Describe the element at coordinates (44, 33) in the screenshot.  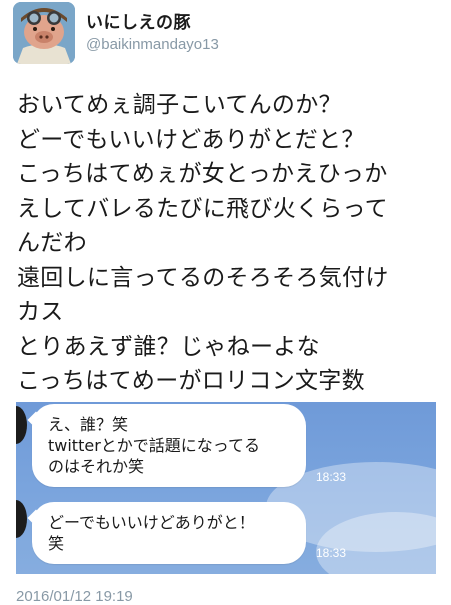
I see `pig-pilot-avatar-icon` at that location.